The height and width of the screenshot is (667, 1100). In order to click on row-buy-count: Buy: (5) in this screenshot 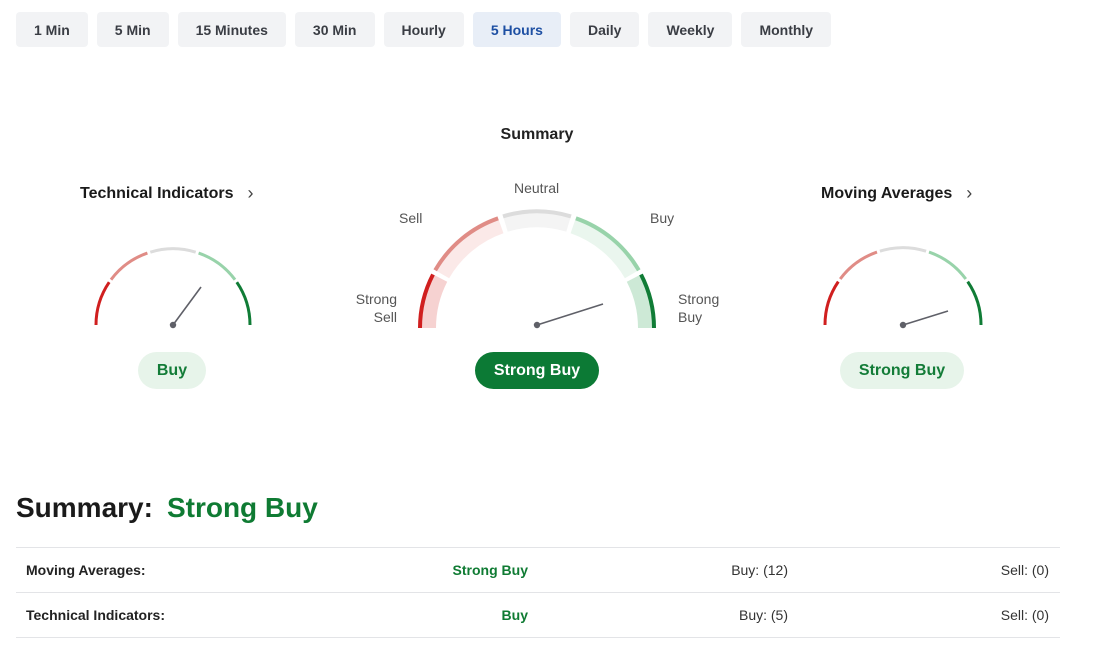, I will do `click(763, 615)`.